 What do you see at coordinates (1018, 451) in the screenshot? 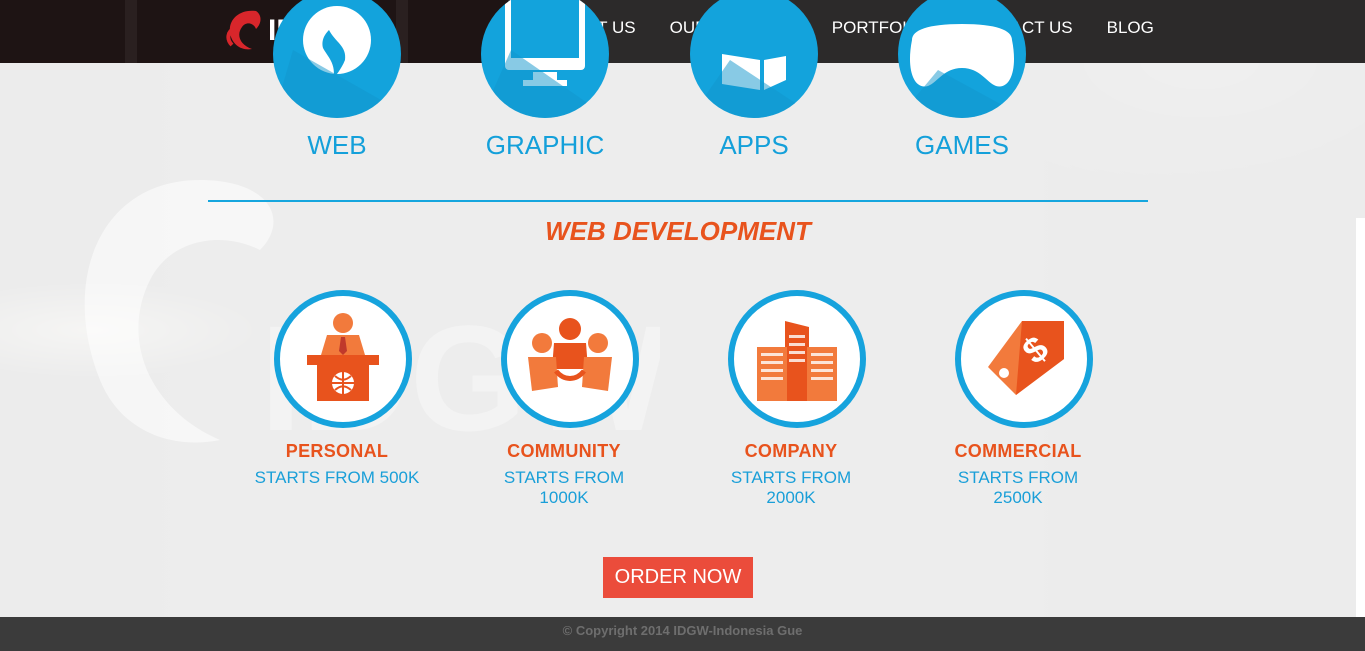
I see `package-name: COMMERCIAL` at bounding box center [1018, 451].